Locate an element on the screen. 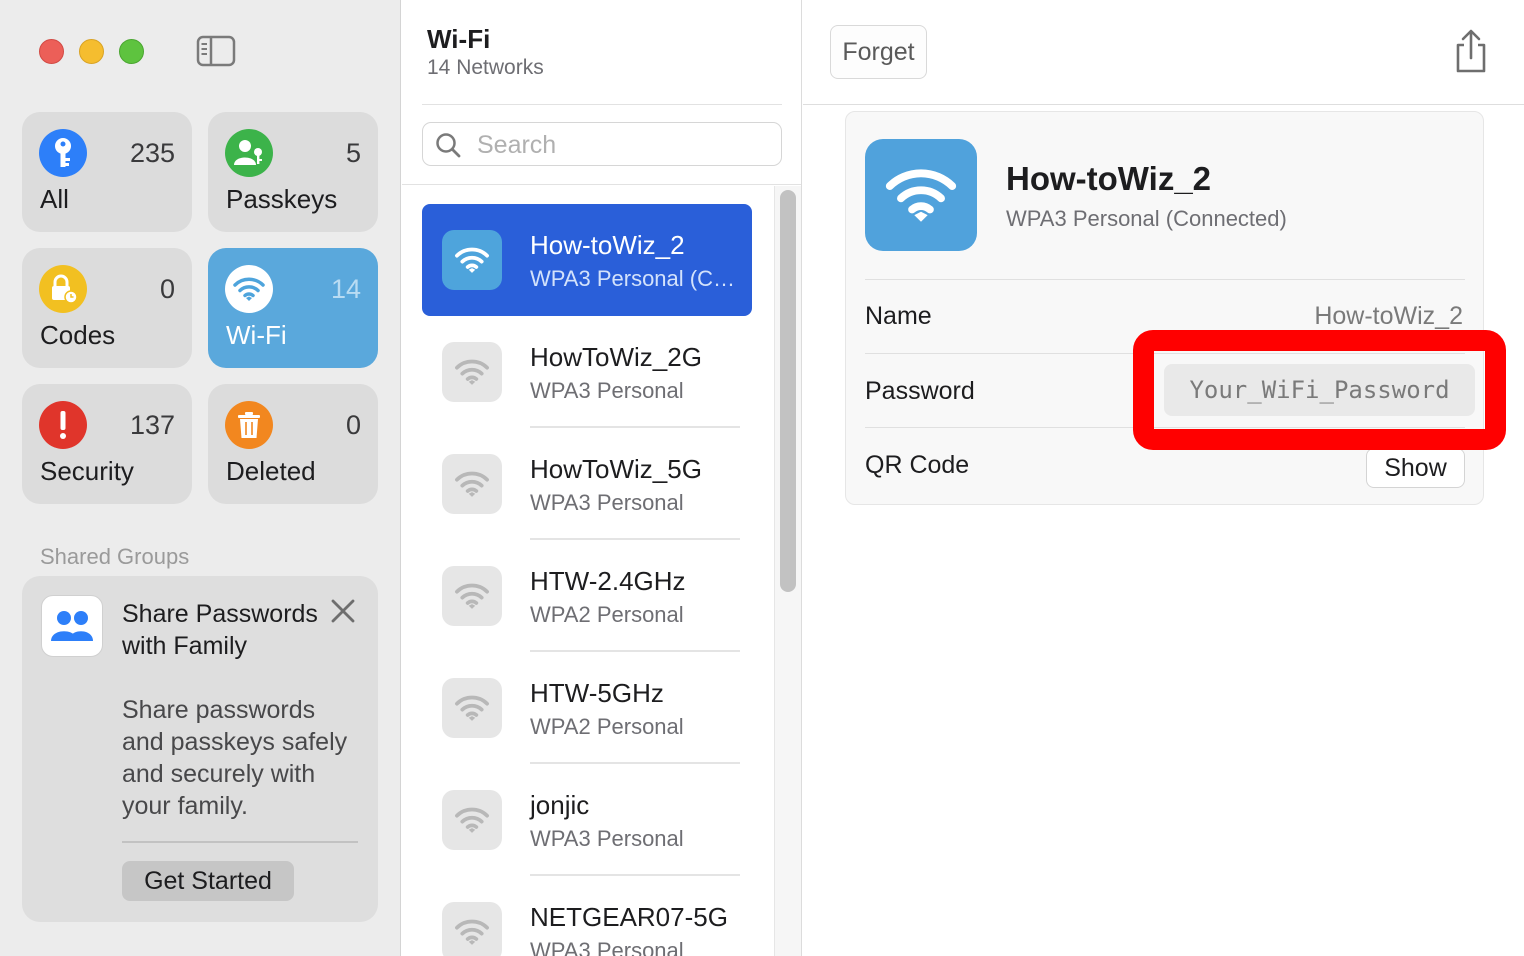 Image resolution: width=1524 pixels, height=956 pixels. network-name: jonjic is located at coordinates (560, 805).